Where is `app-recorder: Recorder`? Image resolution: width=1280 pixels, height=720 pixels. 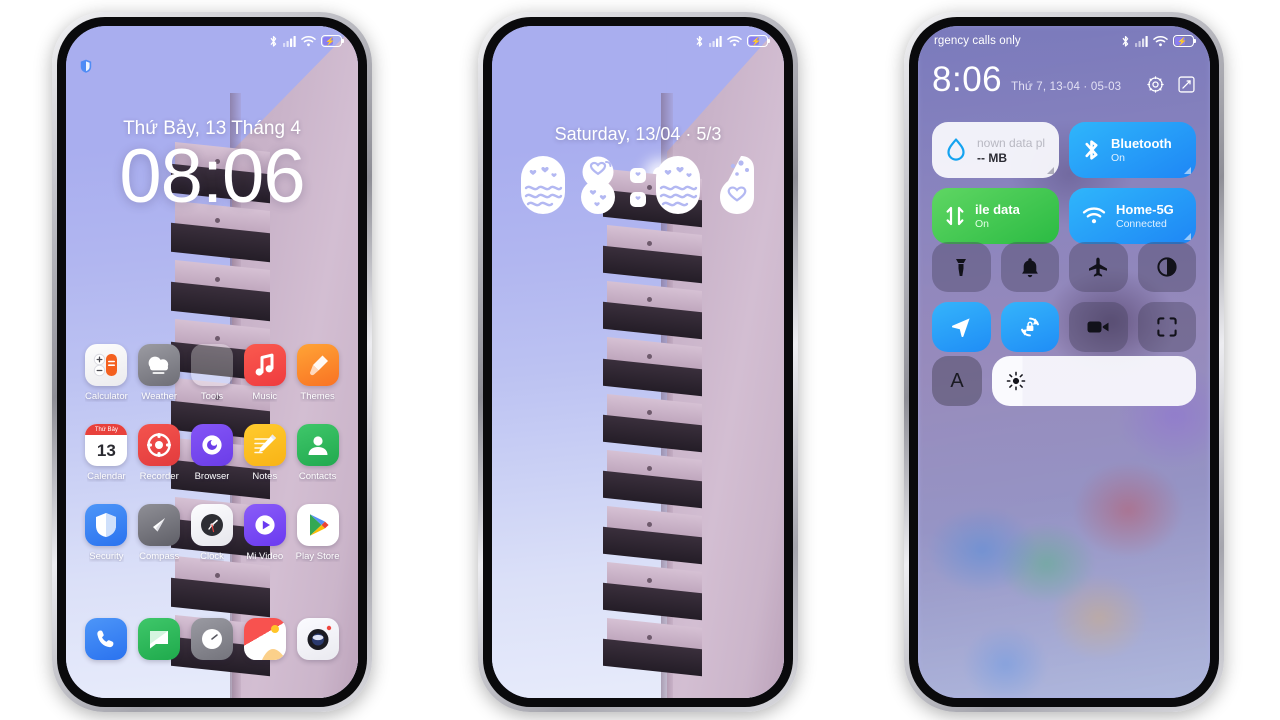 app-recorder: Recorder is located at coordinates (159, 453).